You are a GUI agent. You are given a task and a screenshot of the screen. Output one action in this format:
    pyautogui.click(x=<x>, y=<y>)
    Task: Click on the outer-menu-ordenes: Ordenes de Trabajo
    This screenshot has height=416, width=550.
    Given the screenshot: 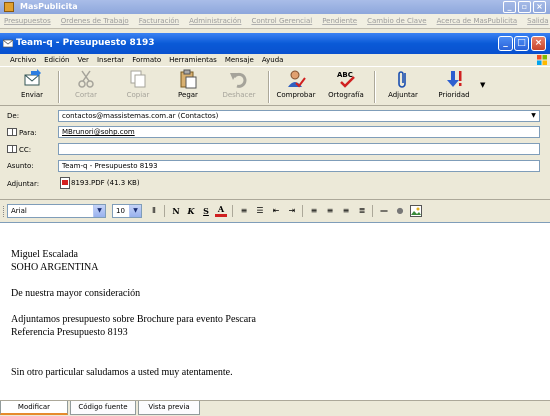 What is the action you would take?
    pyautogui.click(x=95, y=22)
    